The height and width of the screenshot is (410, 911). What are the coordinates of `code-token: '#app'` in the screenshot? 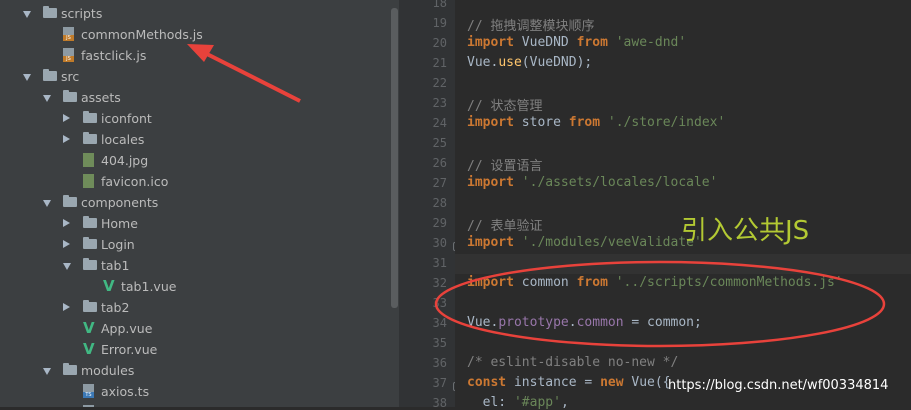 It's located at (537, 402).